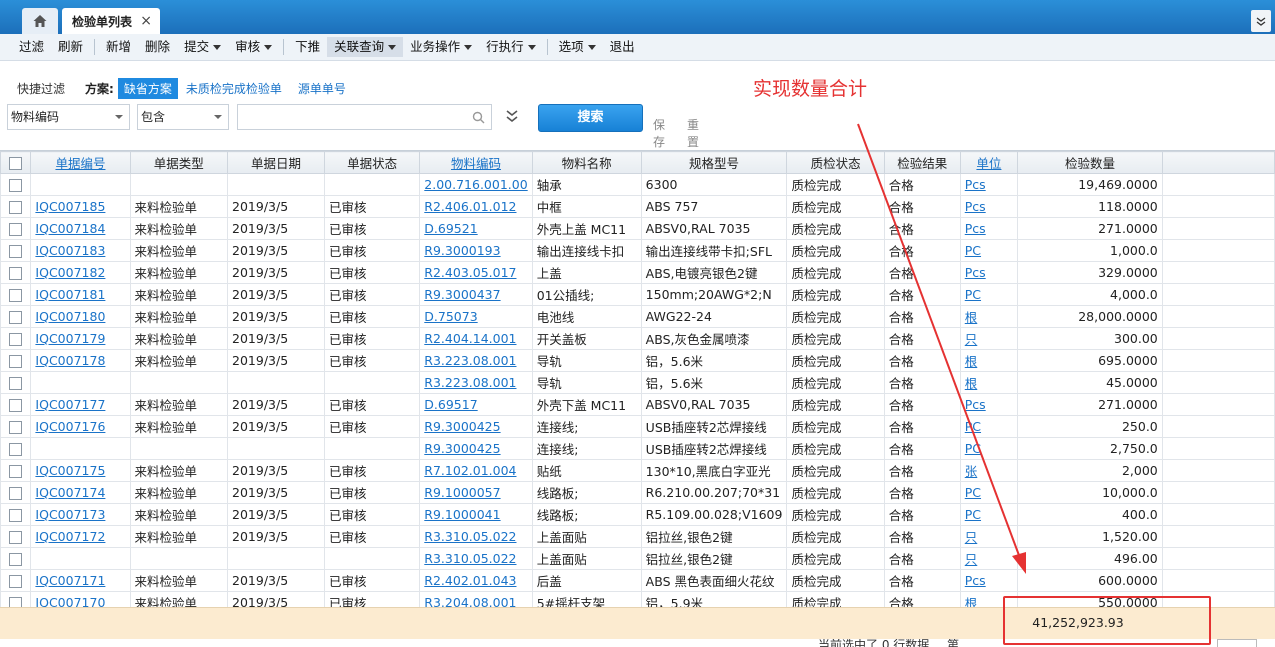 Image resolution: width=1275 pixels, height=647 pixels. I want to click on toolbar-button: 删除, so click(157, 47).